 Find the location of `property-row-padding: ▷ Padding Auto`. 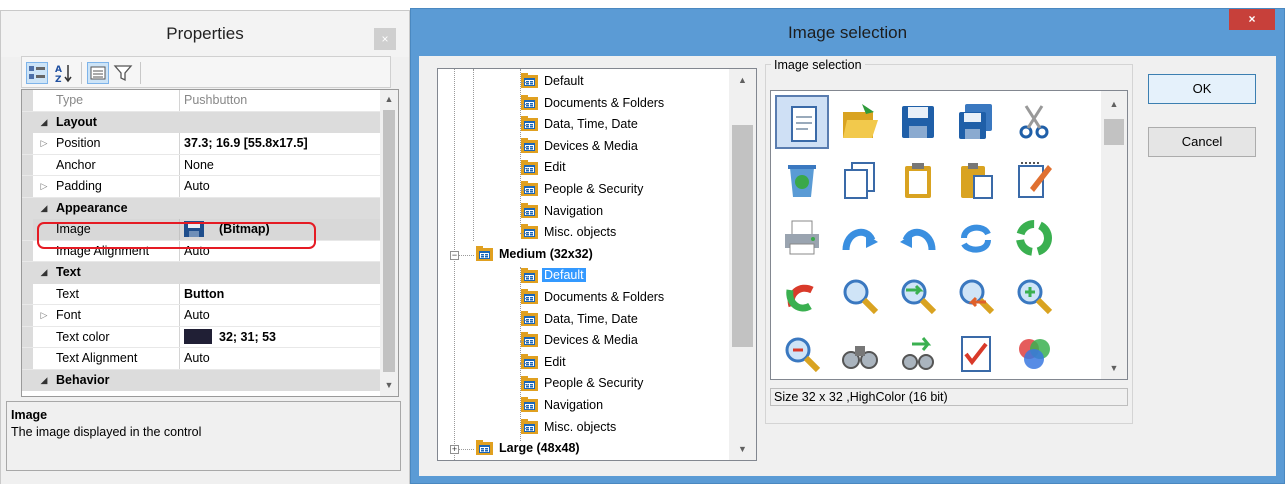

property-row-padding: ▷ Padding Auto is located at coordinates (201, 187).